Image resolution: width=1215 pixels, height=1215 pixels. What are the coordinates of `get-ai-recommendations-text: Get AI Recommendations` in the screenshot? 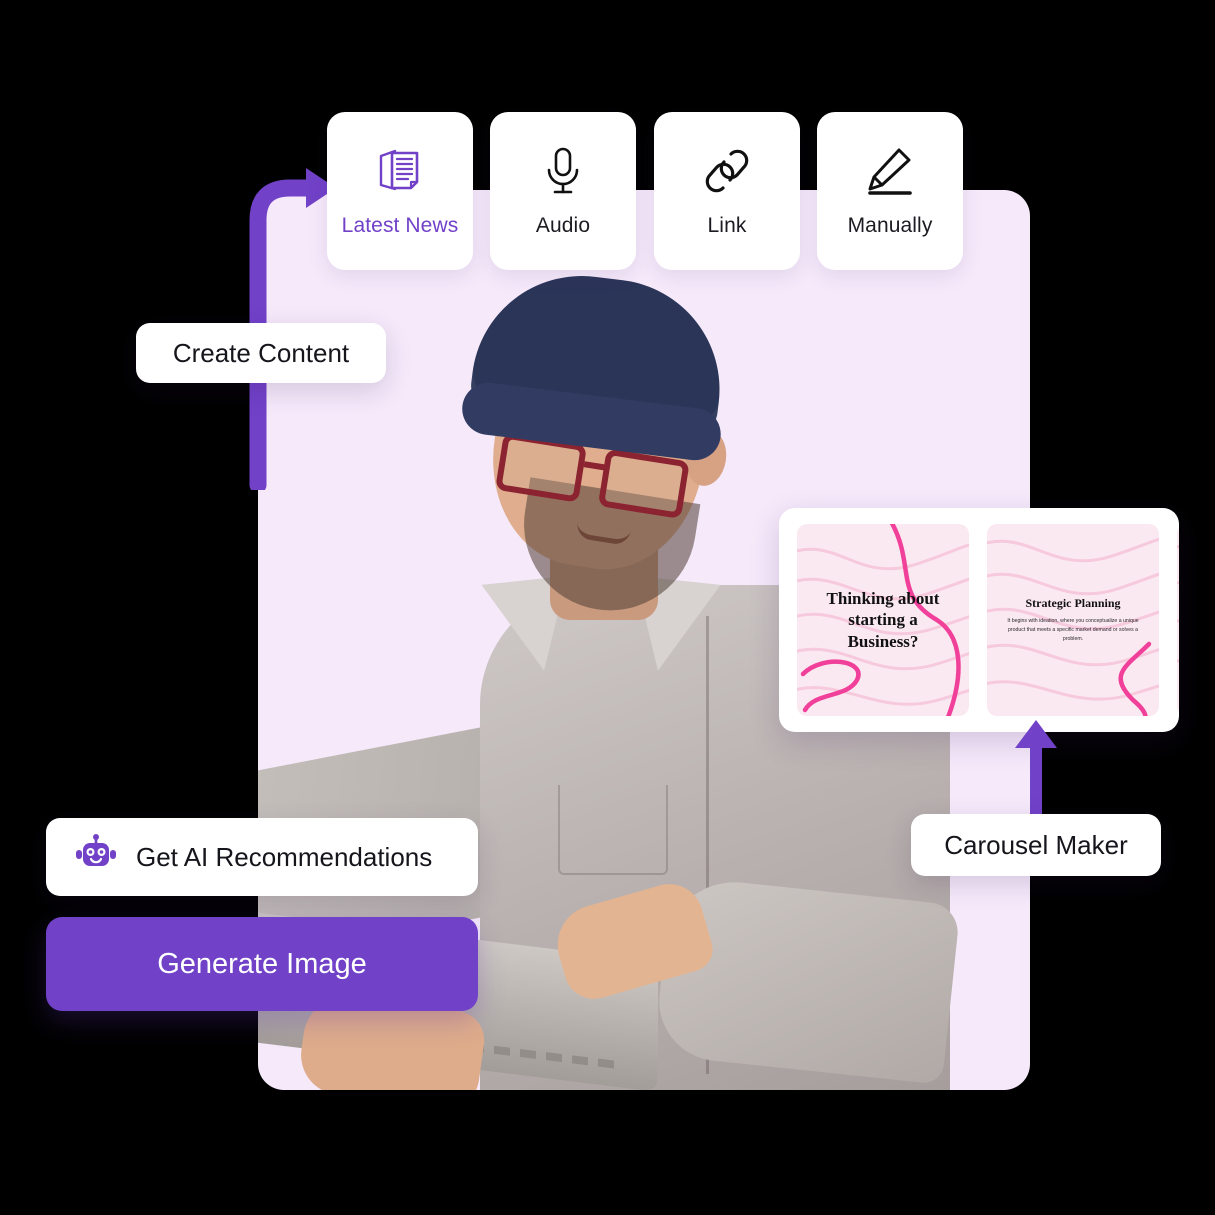 It's located at (284, 856).